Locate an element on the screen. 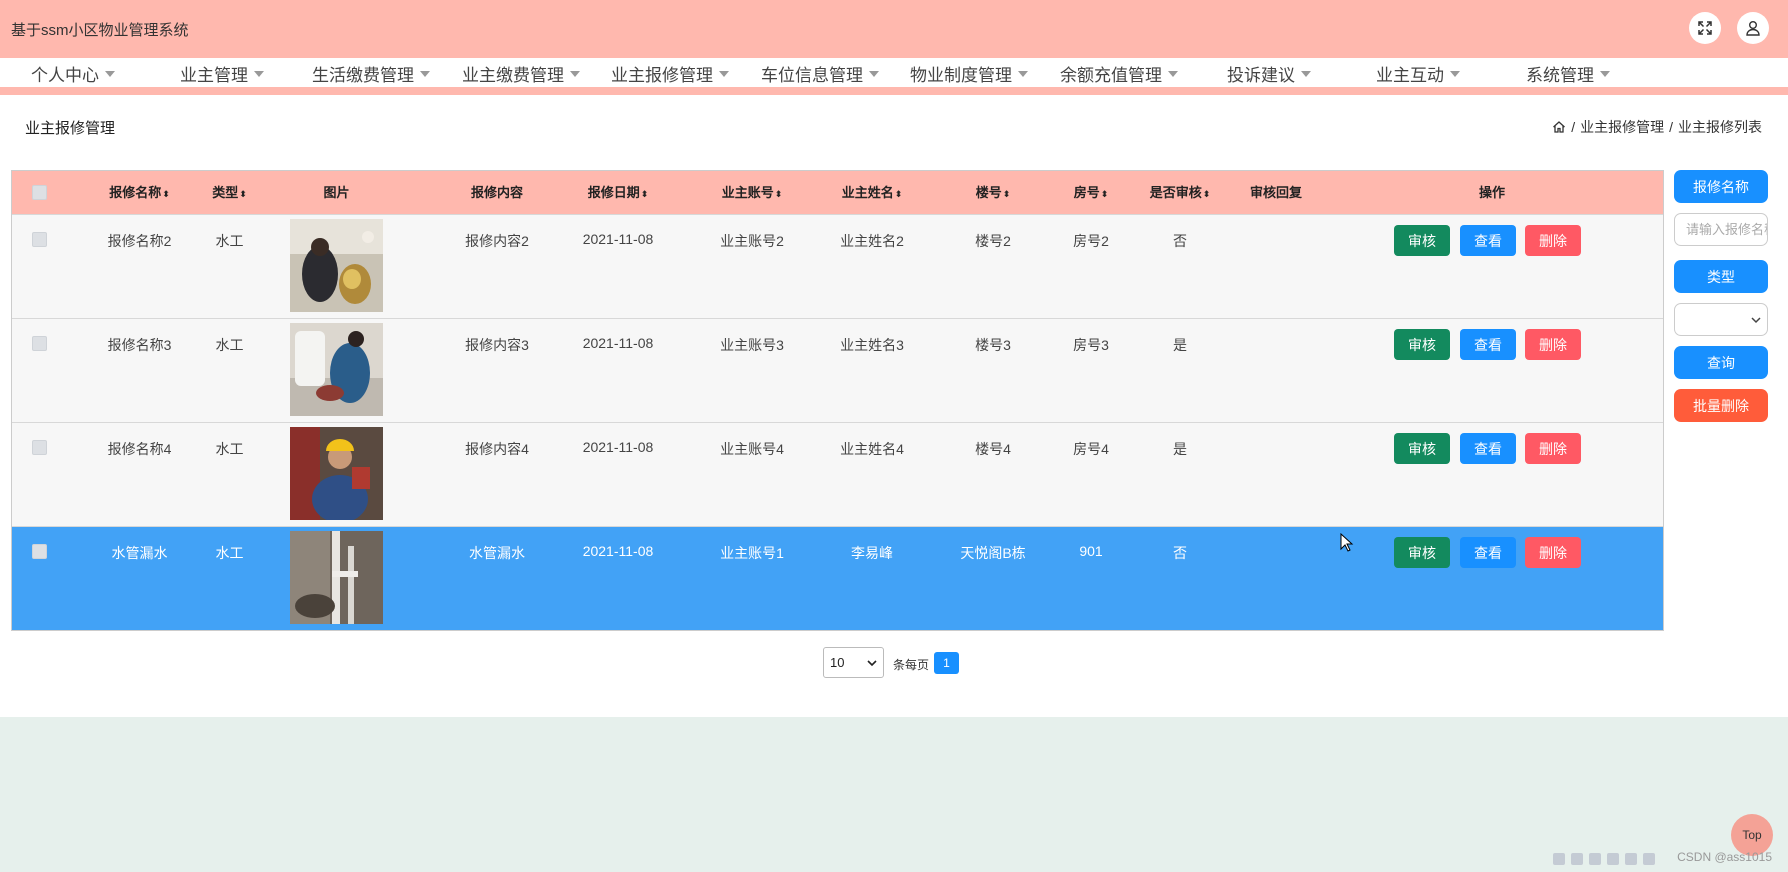 The height and width of the screenshot is (872, 1788). cell-content: 水管漏水 is located at coordinates (497, 553).